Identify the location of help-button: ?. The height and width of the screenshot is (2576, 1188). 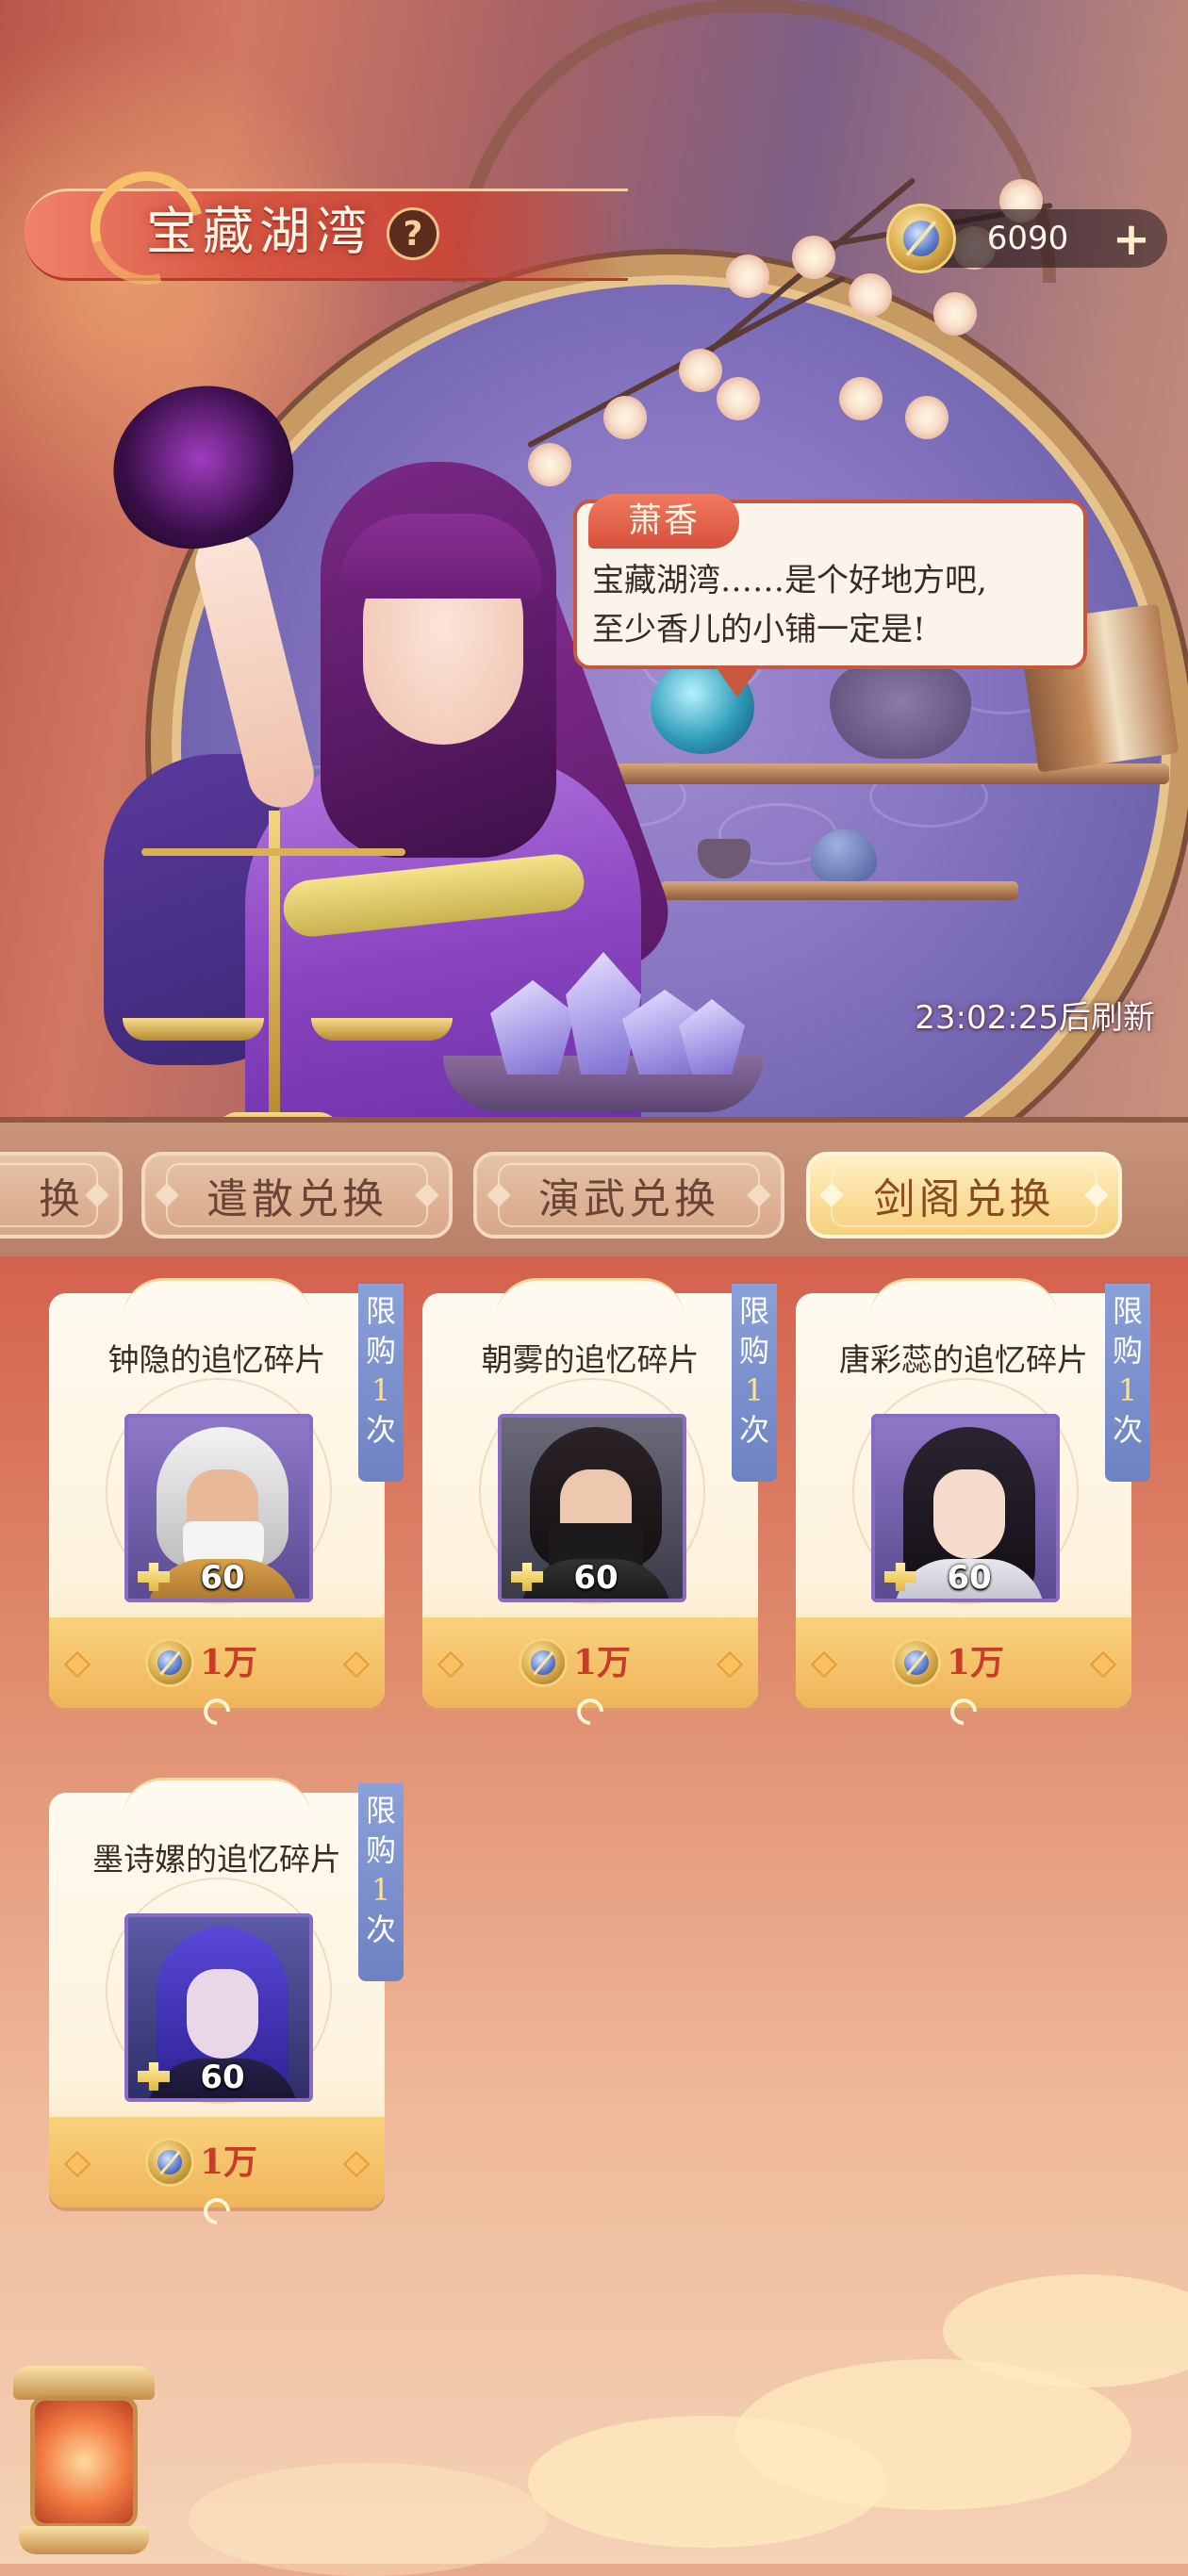
(413, 233).